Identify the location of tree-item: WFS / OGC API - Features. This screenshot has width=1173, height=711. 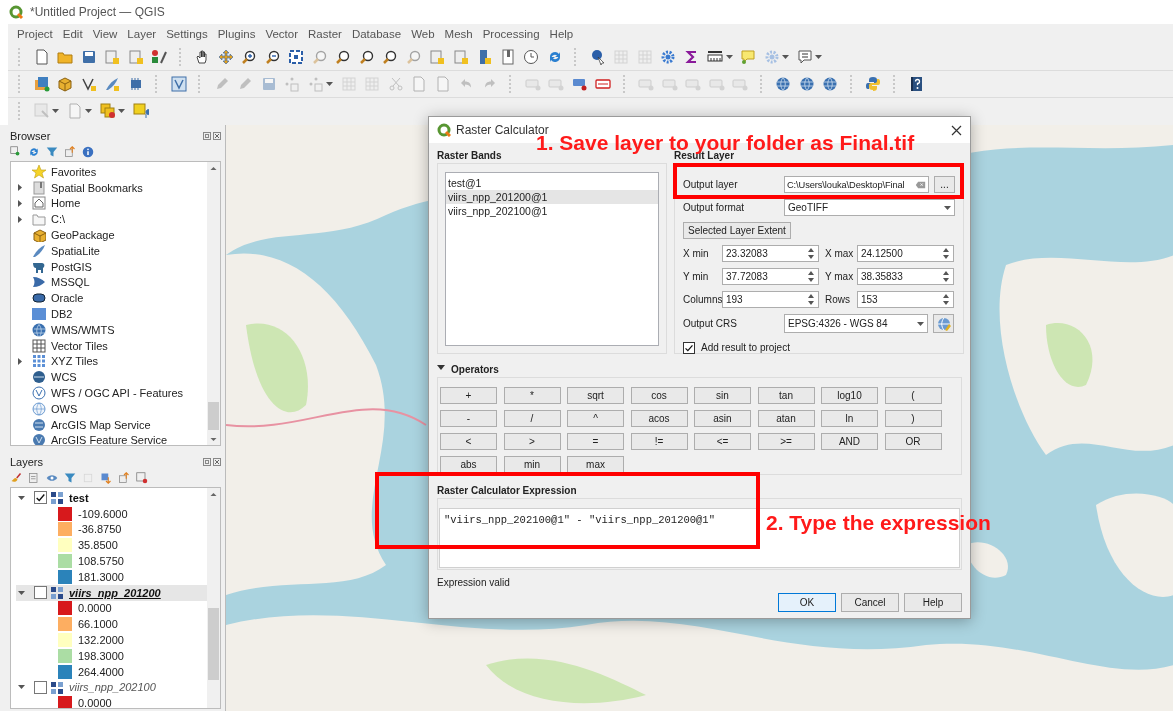
(117, 393).